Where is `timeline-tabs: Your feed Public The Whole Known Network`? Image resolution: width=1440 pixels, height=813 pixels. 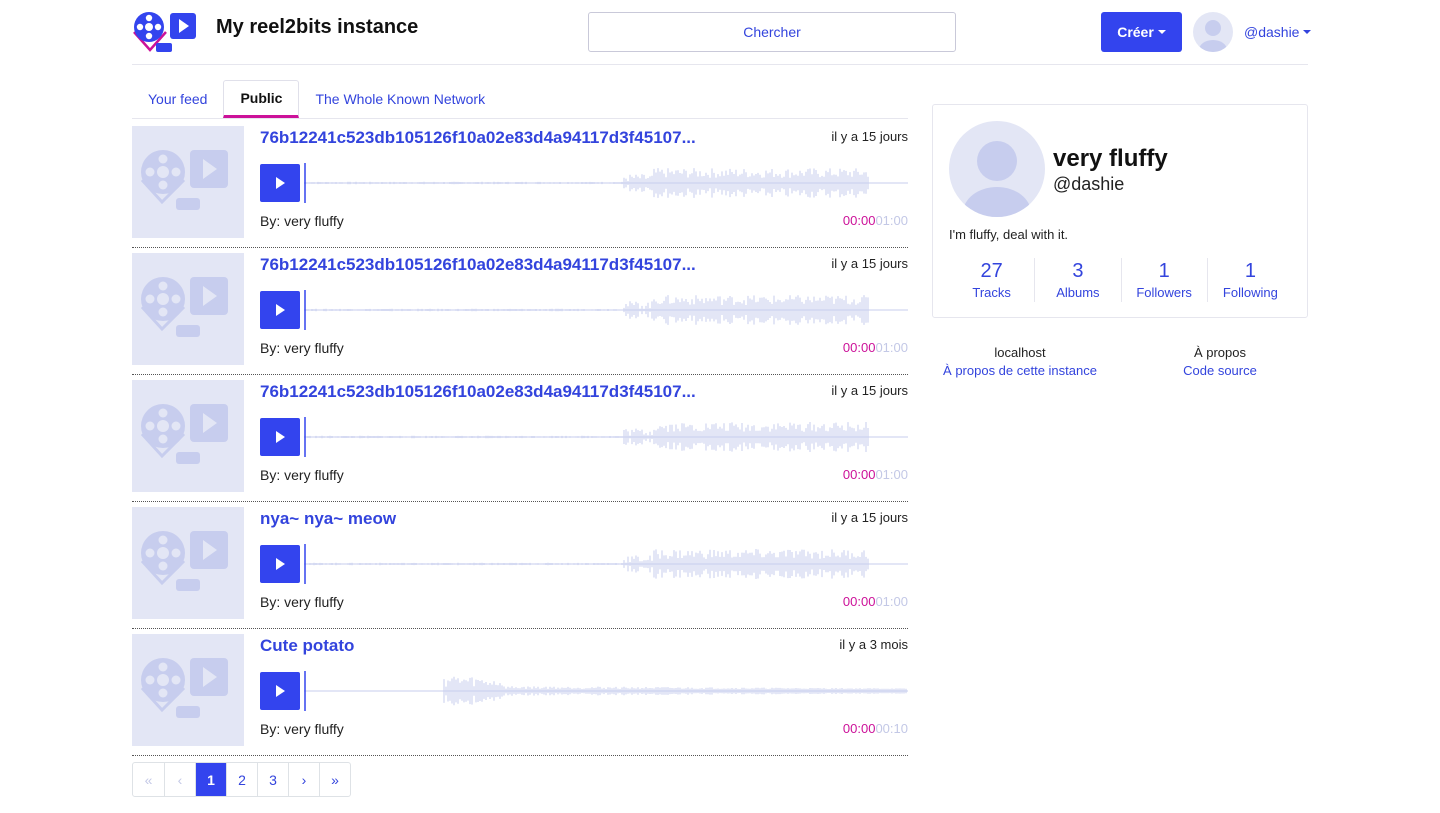
timeline-tabs: Your feed Public The Whole Known Network is located at coordinates (520, 99).